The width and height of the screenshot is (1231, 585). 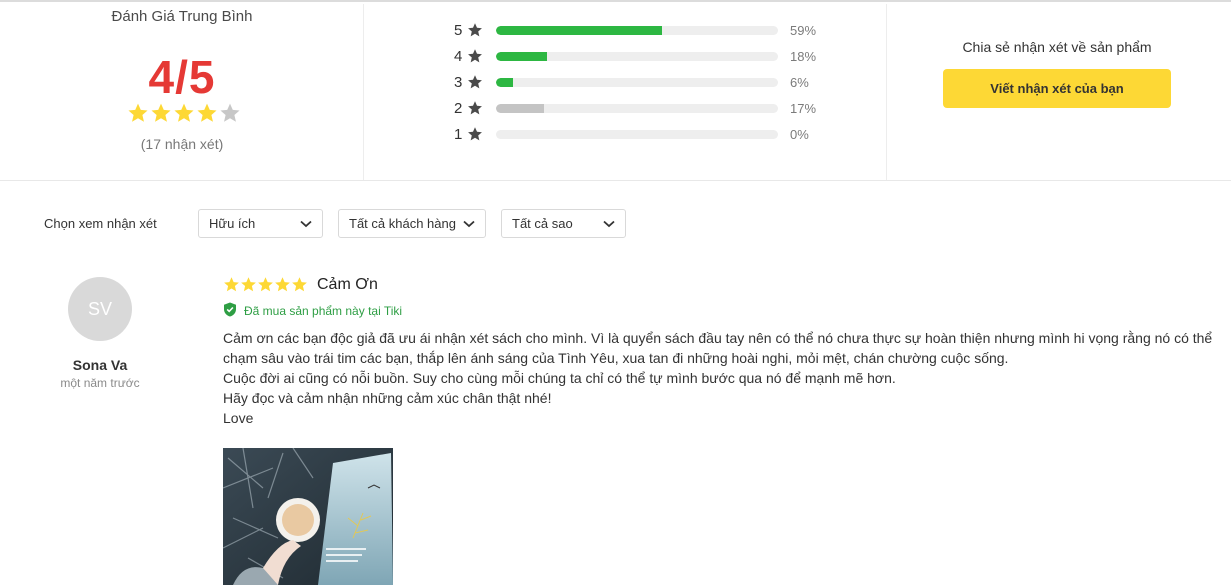 What do you see at coordinates (308, 516) in the screenshot?
I see `review-photo` at bounding box center [308, 516].